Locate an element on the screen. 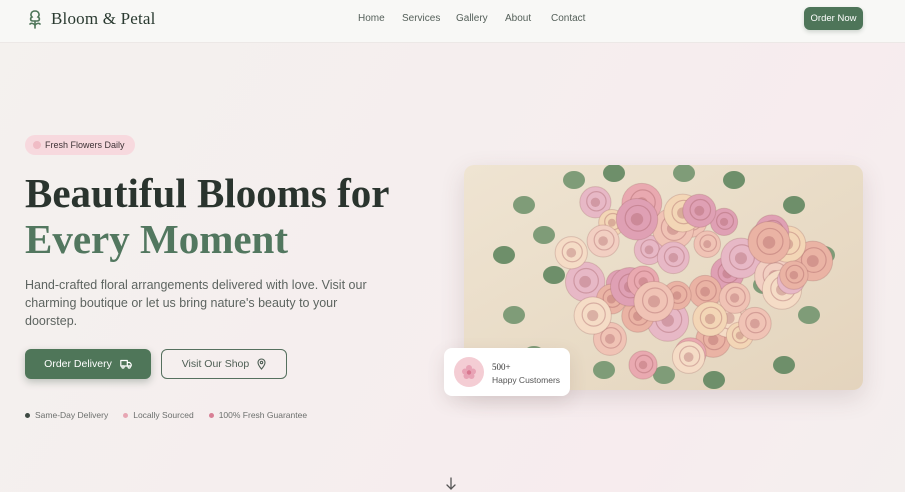  visit-shop-label: Visit Our Shop is located at coordinates (215, 364).